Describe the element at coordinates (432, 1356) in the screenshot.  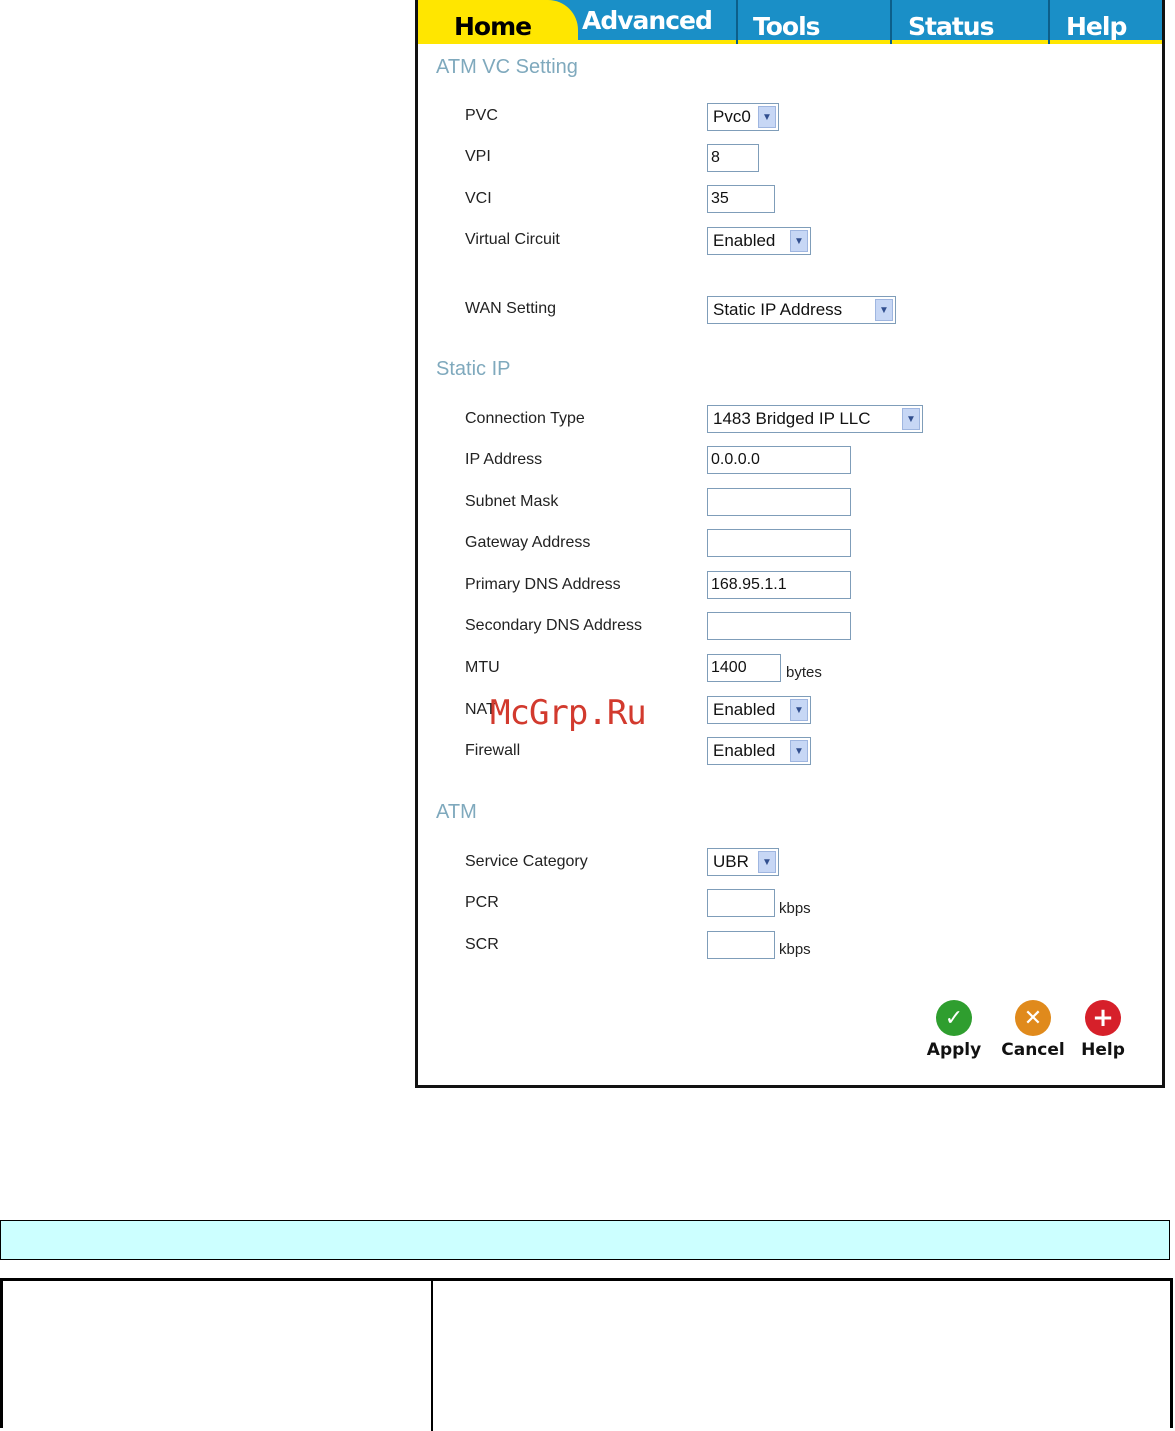
I see `table-column-divider` at that location.